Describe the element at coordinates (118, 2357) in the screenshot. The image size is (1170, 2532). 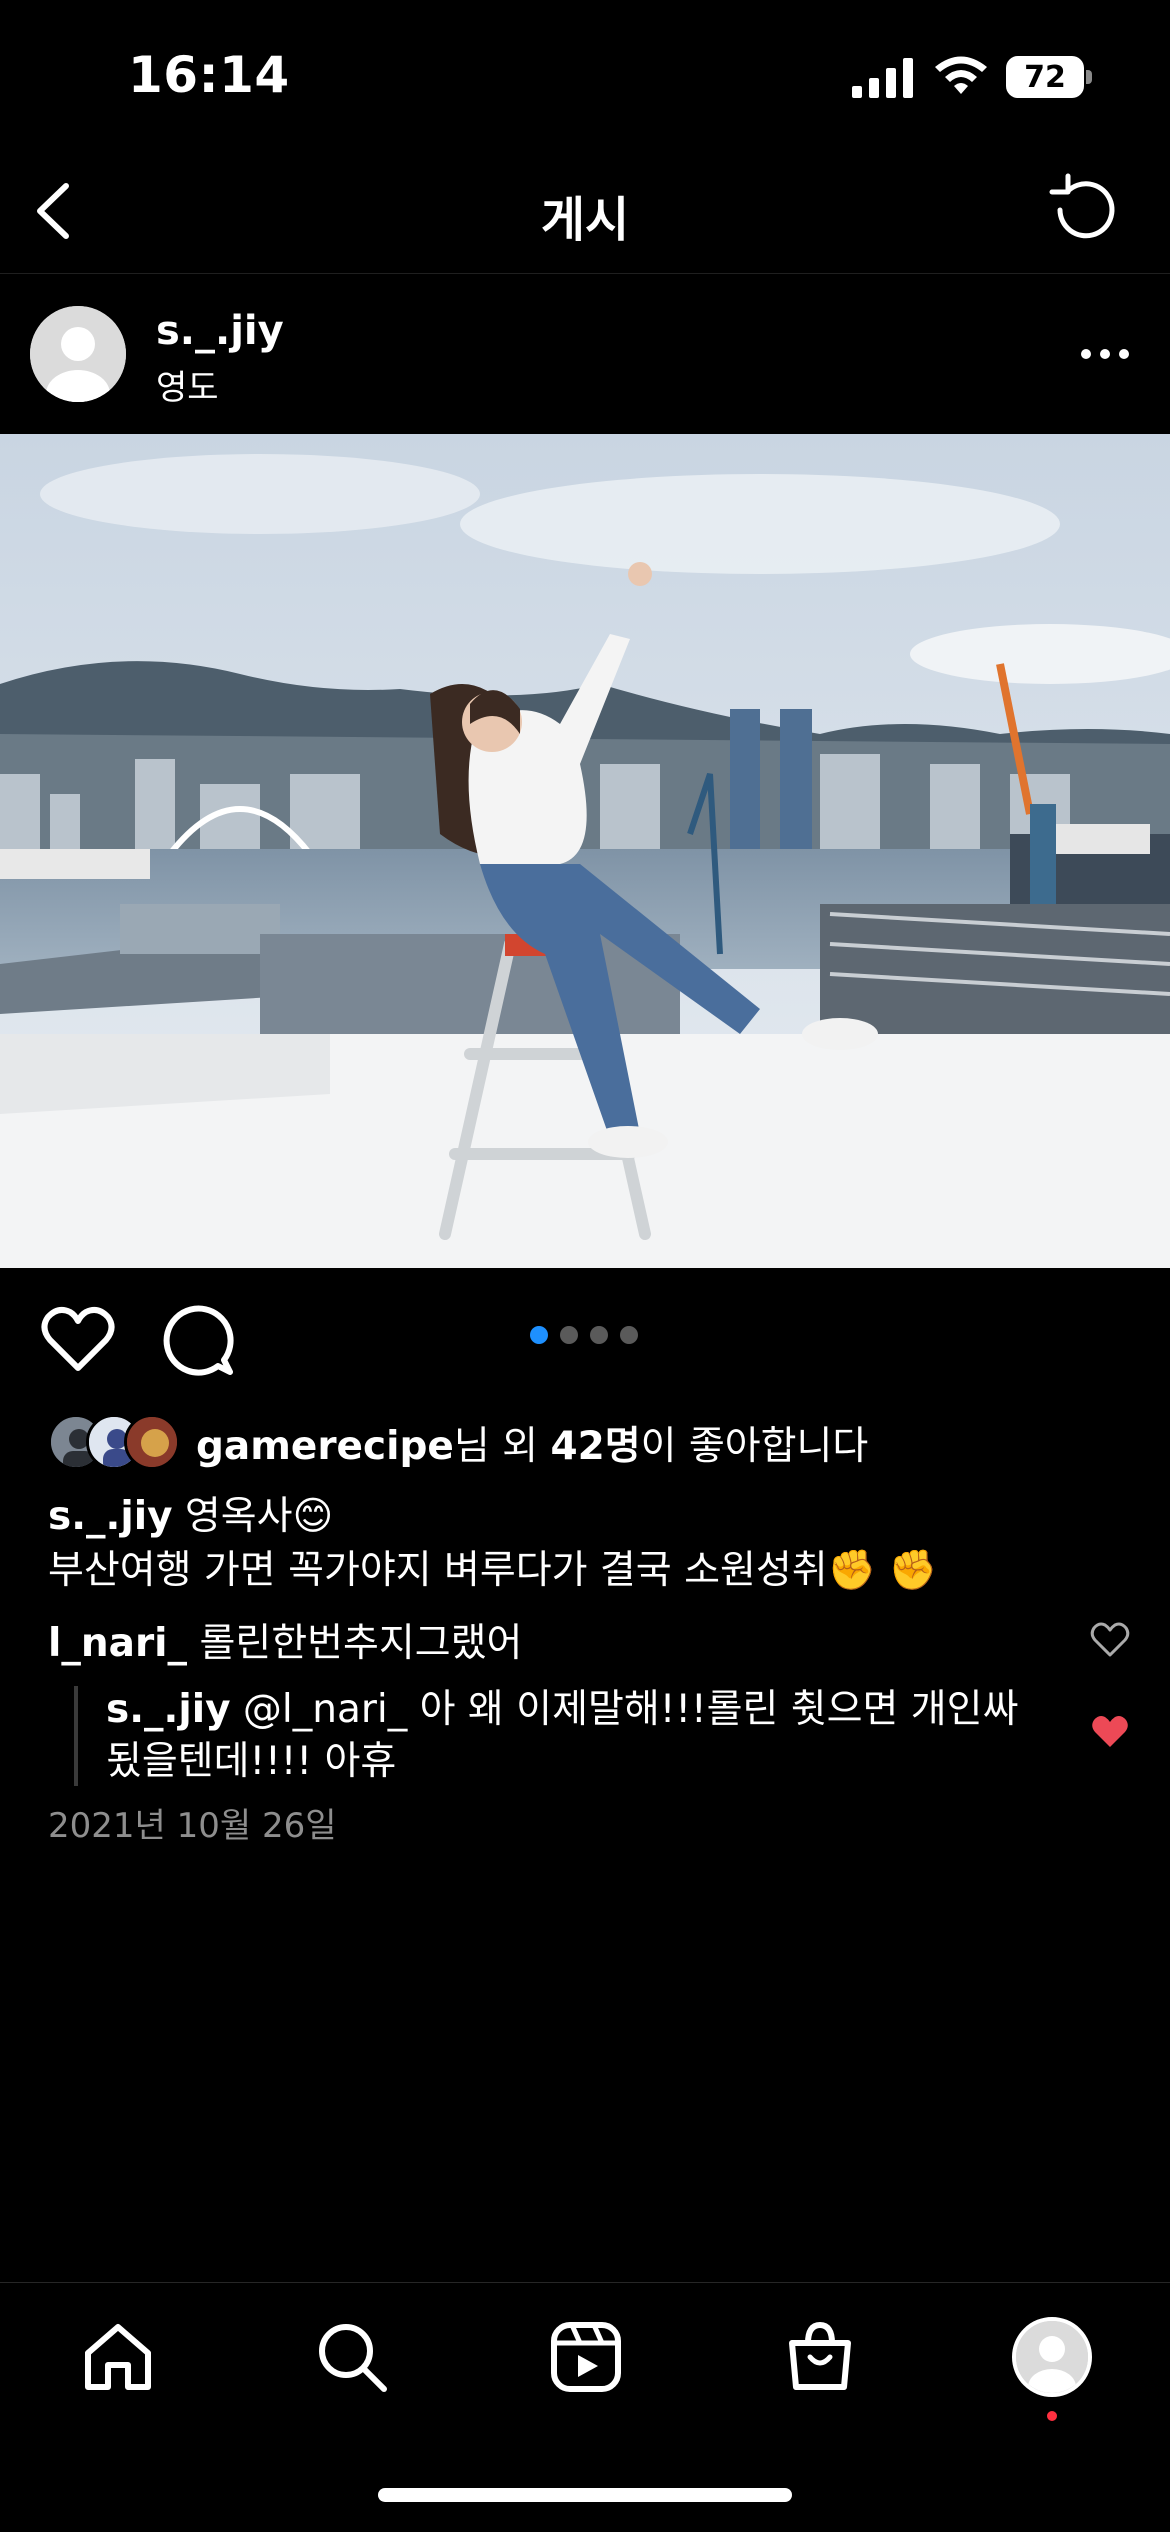
I see `home-icon` at that location.